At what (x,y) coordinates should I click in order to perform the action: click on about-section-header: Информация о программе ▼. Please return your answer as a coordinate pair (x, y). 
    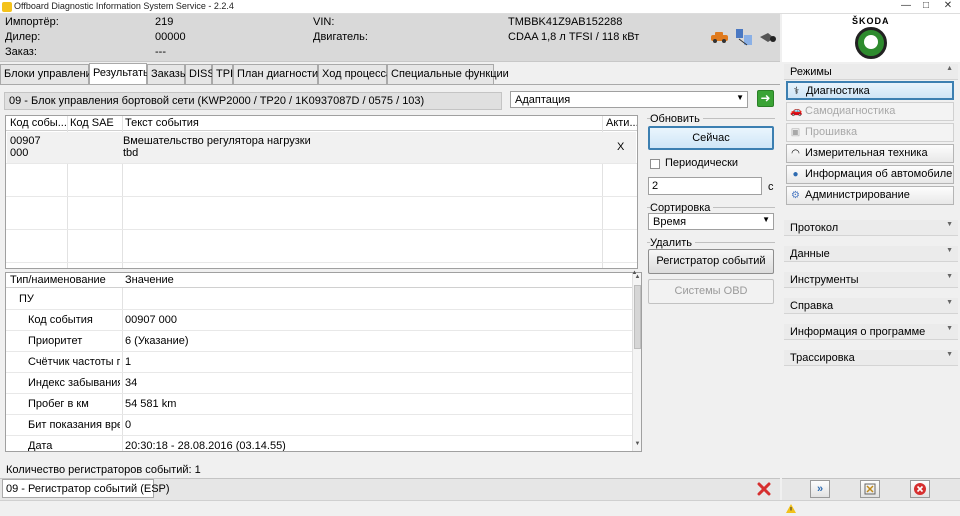
    Looking at the image, I should click on (871, 332).